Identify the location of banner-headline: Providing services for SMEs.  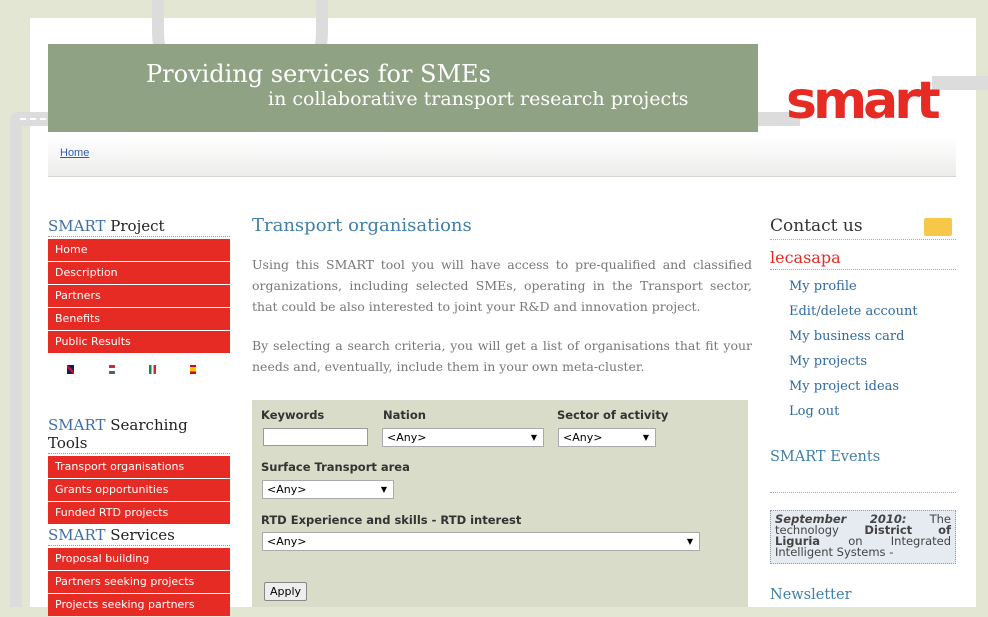
(318, 74).